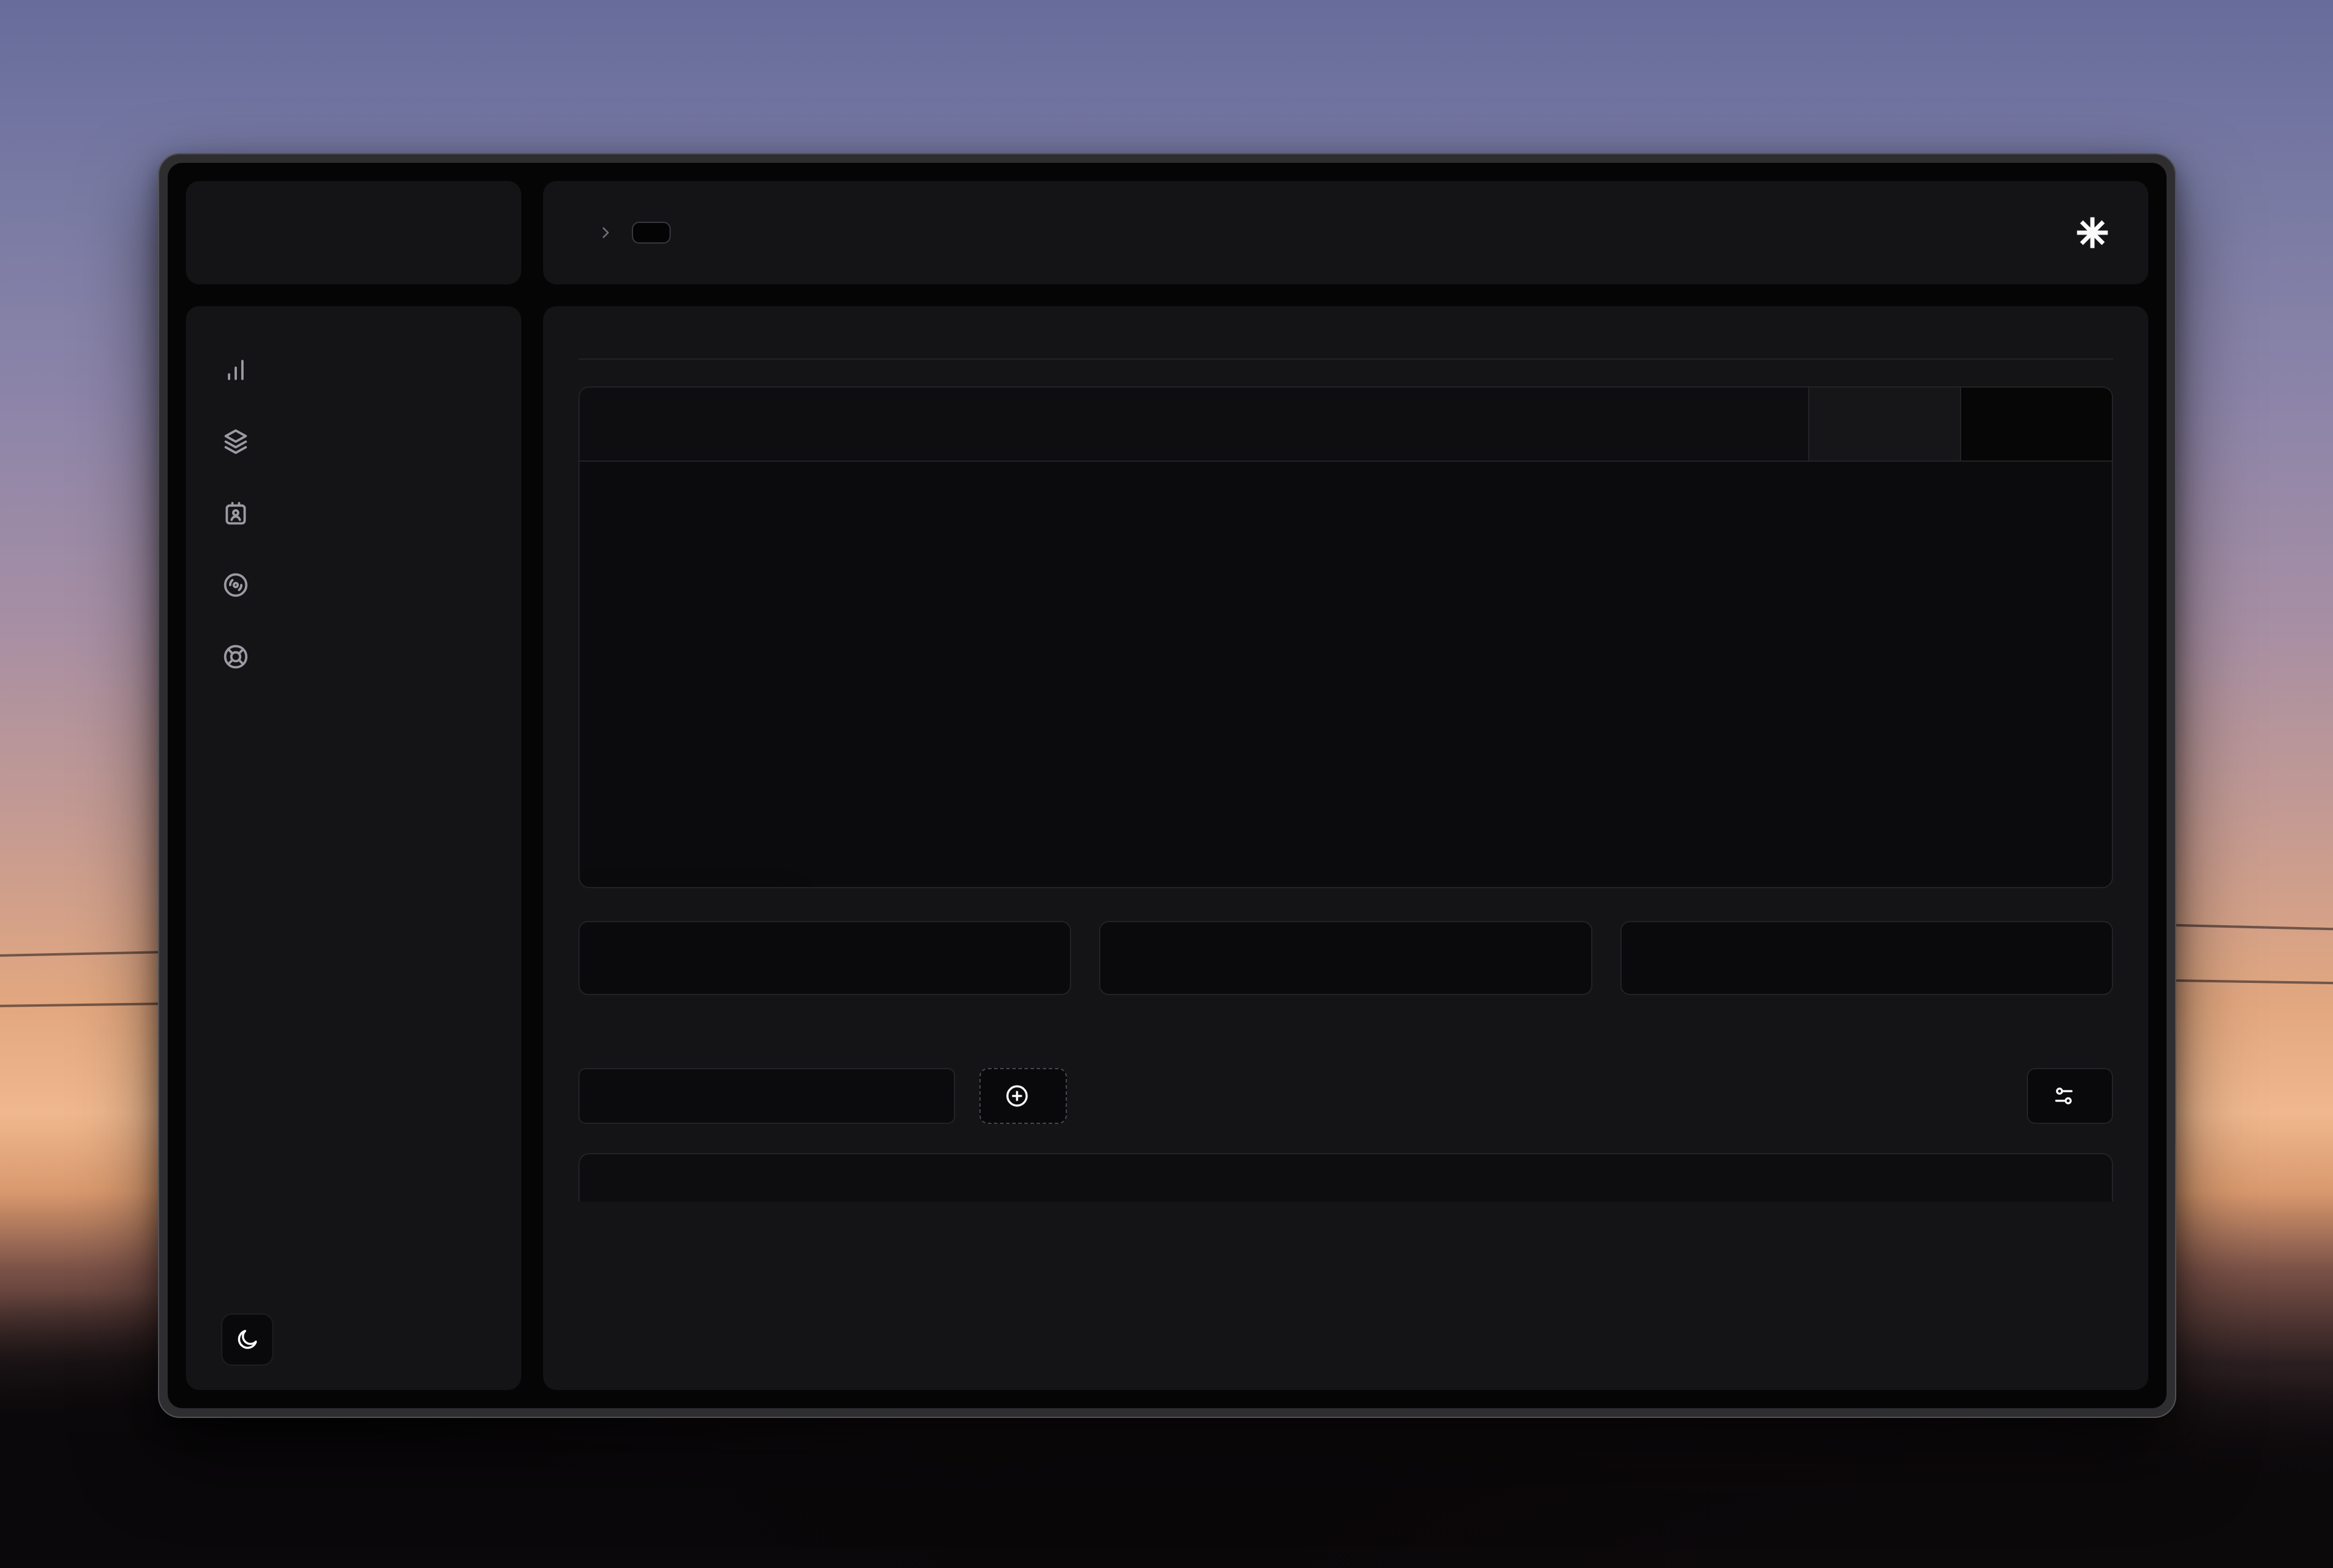 The height and width of the screenshot is (1568, 2333). I want to click on contact-card-icon, so click(235, 513).